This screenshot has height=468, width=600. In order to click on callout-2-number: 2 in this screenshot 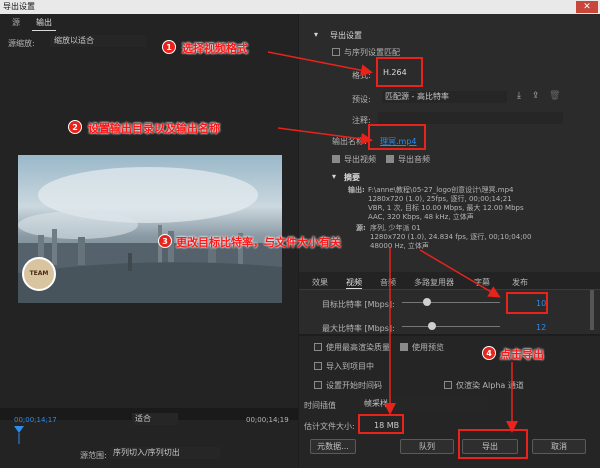, I will do `click(75, 127)`.